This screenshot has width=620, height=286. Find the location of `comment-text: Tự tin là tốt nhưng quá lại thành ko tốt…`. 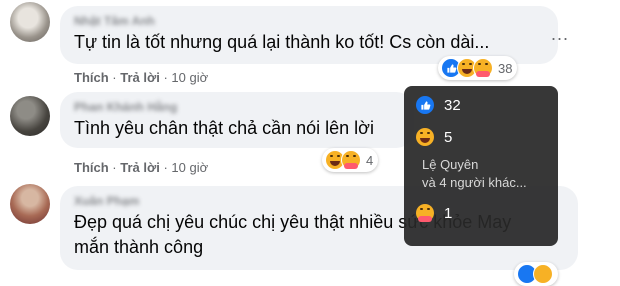

comment-text: Tự tin là tốt nhưng quá lại thành ko tốt… is located at coordinates (282, 42).